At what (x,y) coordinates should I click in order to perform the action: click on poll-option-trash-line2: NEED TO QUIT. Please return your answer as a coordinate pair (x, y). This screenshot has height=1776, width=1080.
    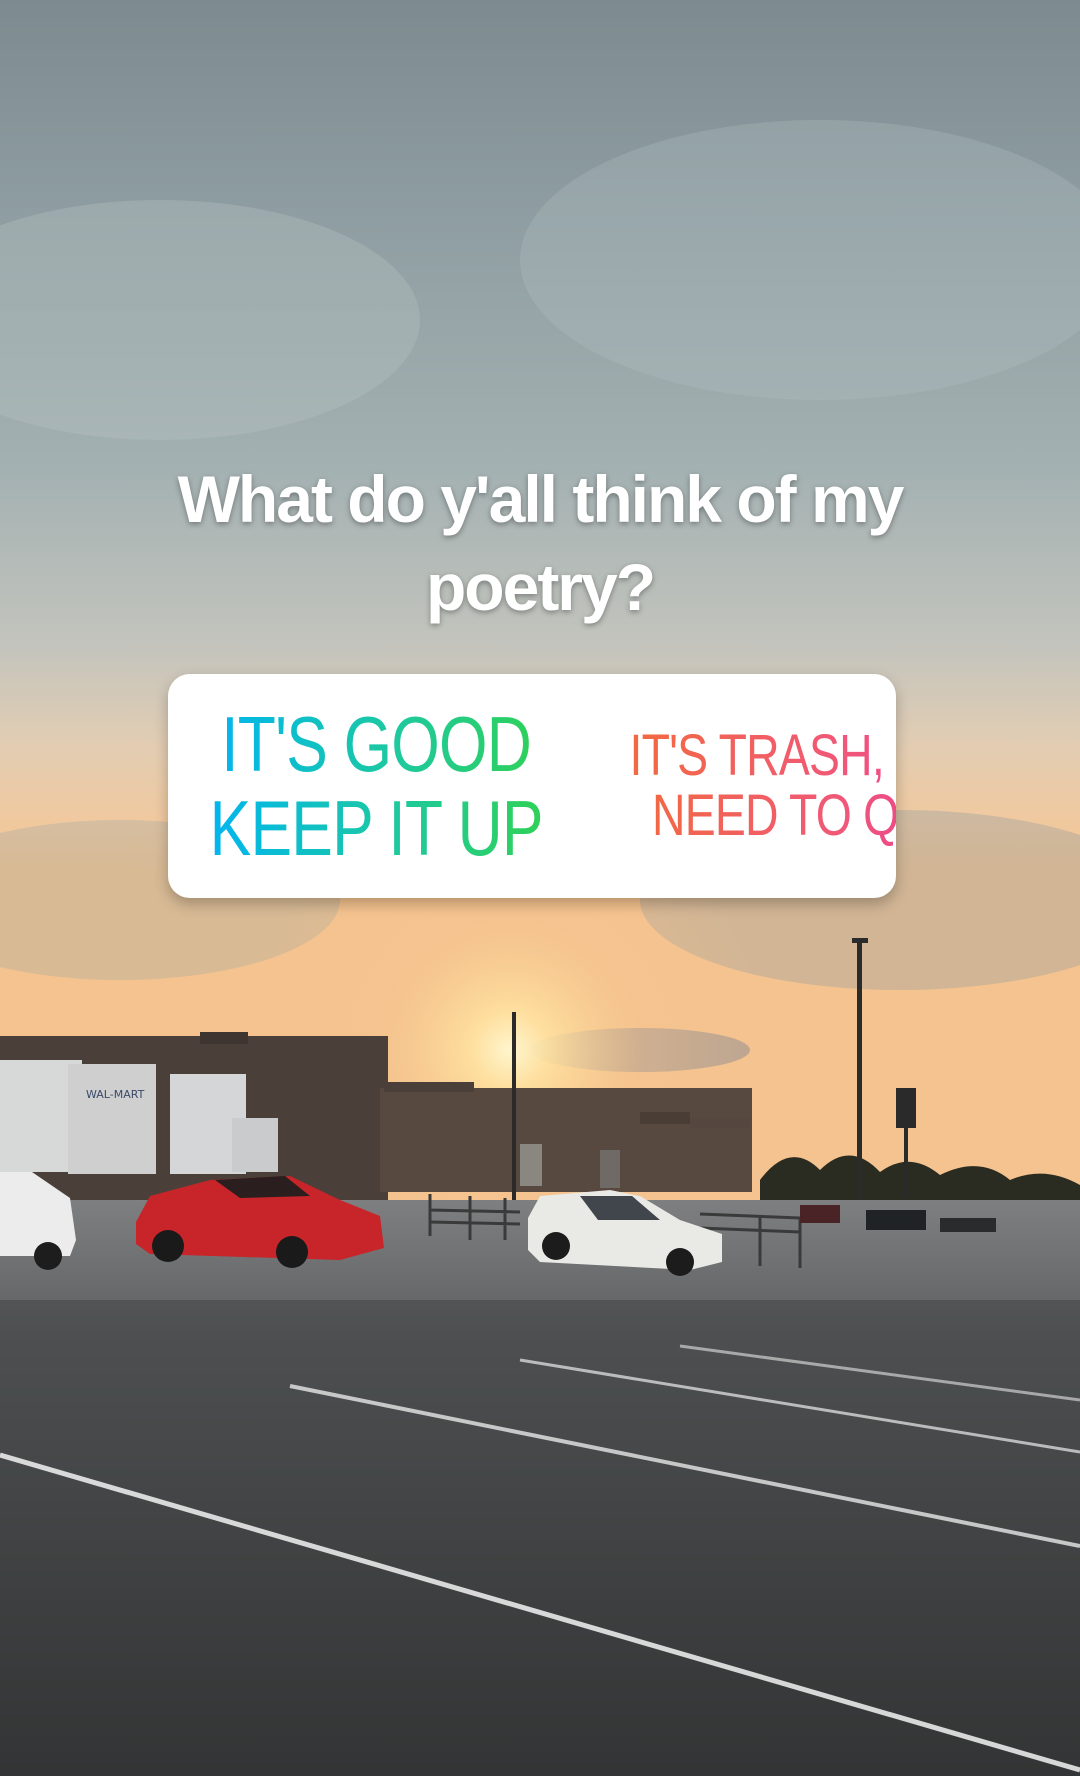
    Looking at the image, I should click on (774, 815).